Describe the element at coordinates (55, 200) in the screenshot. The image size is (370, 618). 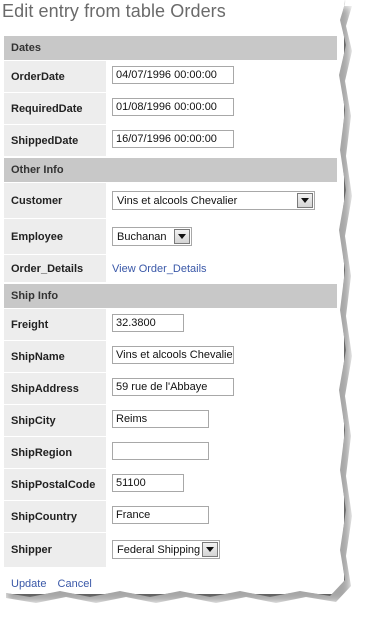
I see `customer-label: Customer` at that location.